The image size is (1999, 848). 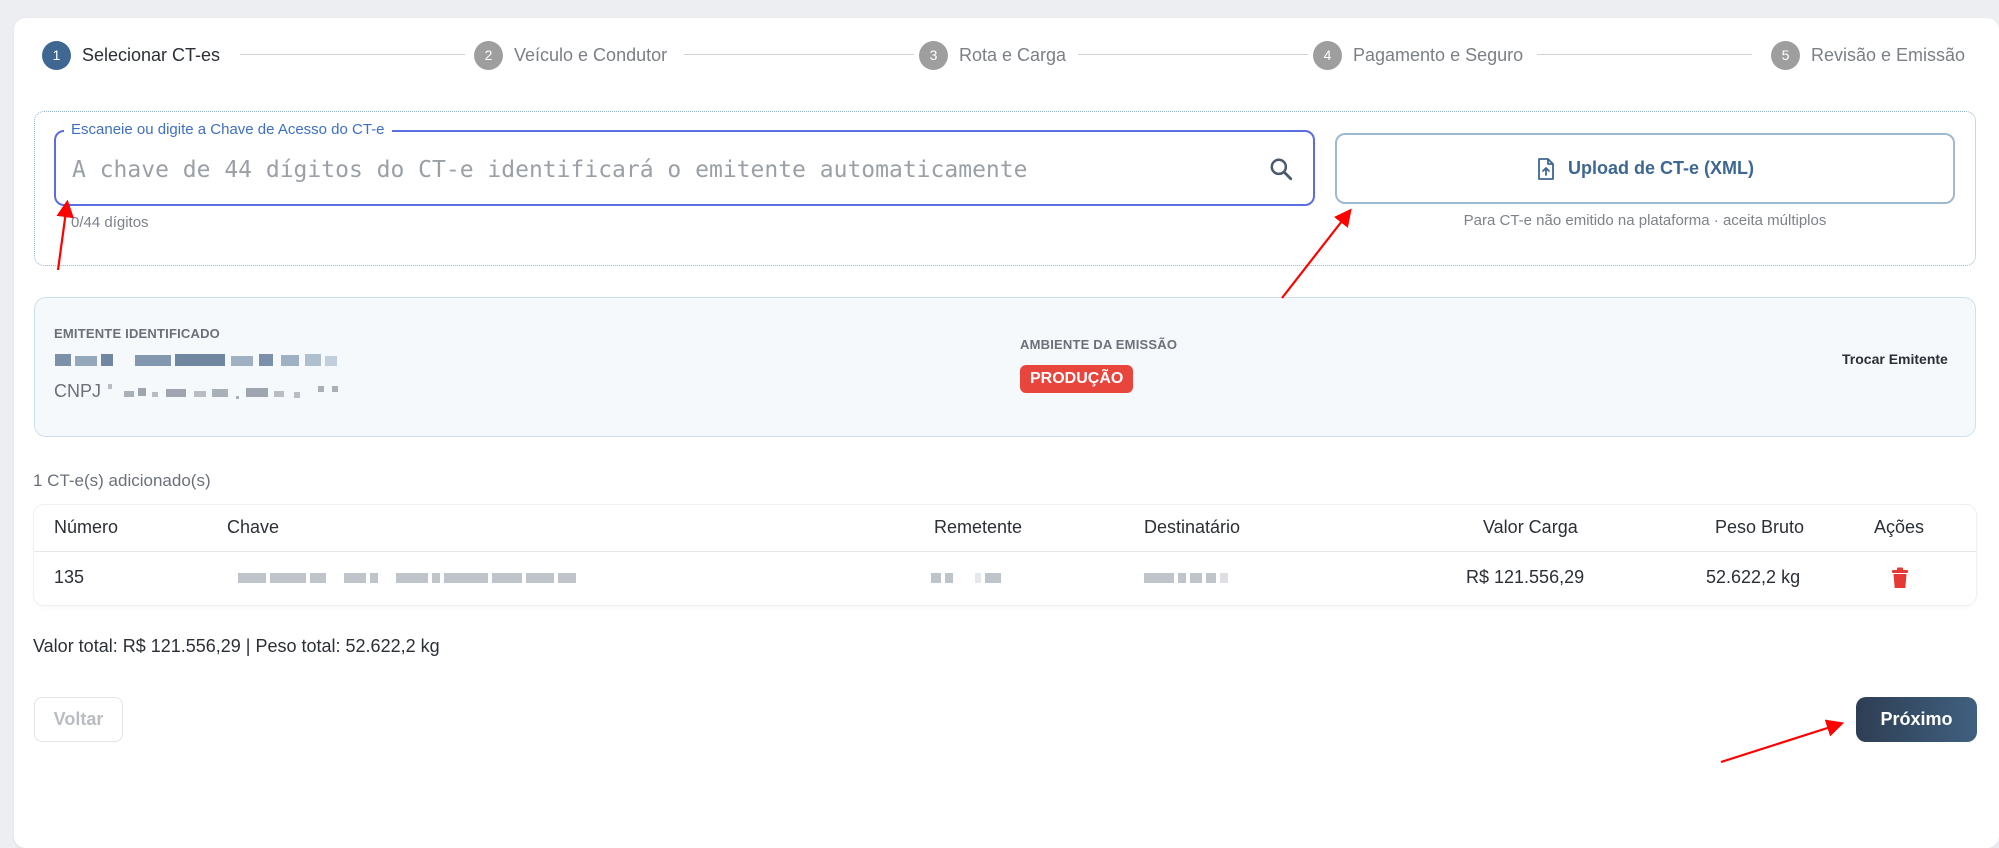 What do you see at coordinates (223, 392) in the screenshot?
I see `cnpj-redacted` at bounding box center [223, 392].